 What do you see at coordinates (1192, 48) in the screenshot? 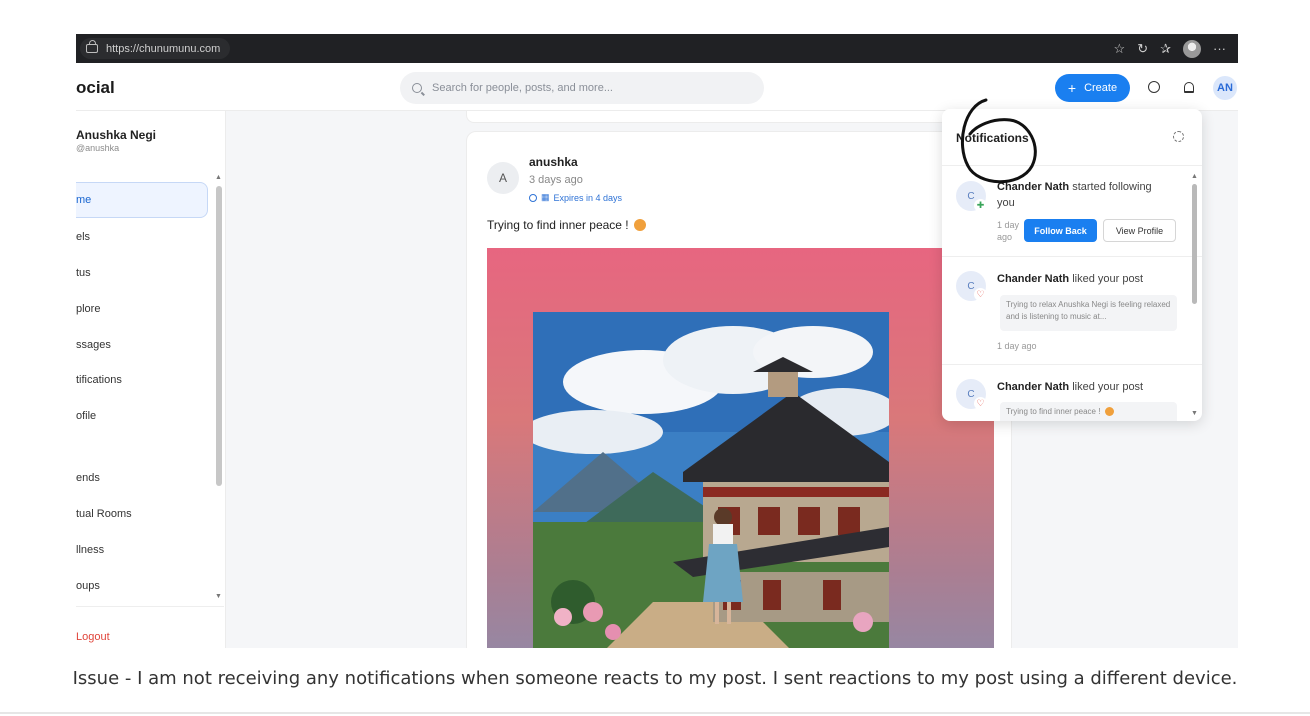
I see `profile-icon` at bounding box center [1192, 48].